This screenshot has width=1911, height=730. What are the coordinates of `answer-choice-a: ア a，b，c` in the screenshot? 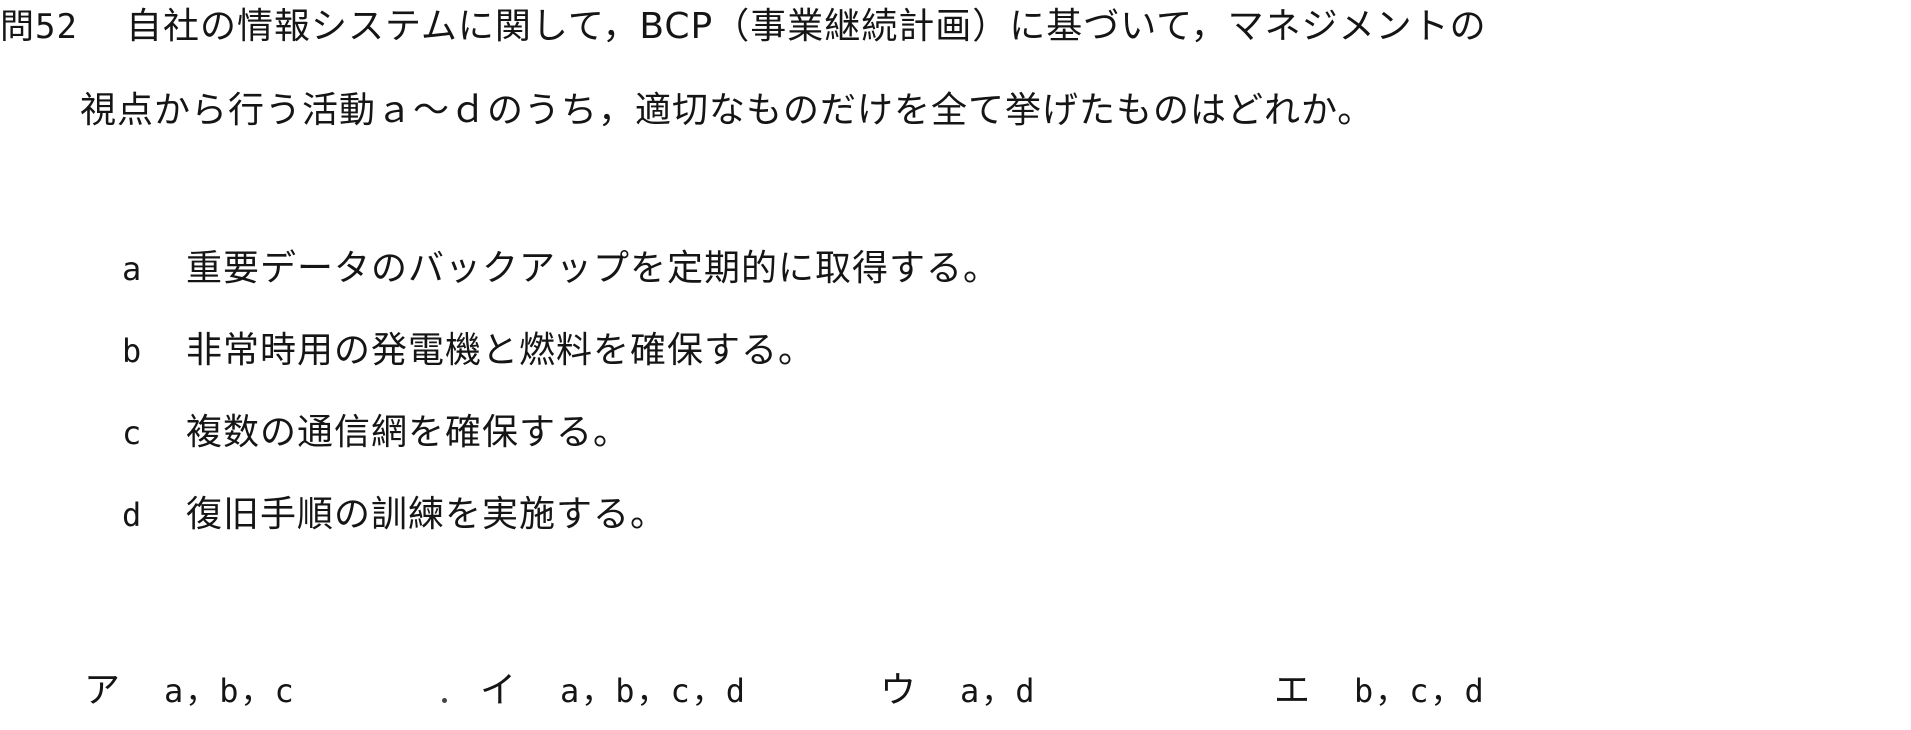 It's located at (190, 691).